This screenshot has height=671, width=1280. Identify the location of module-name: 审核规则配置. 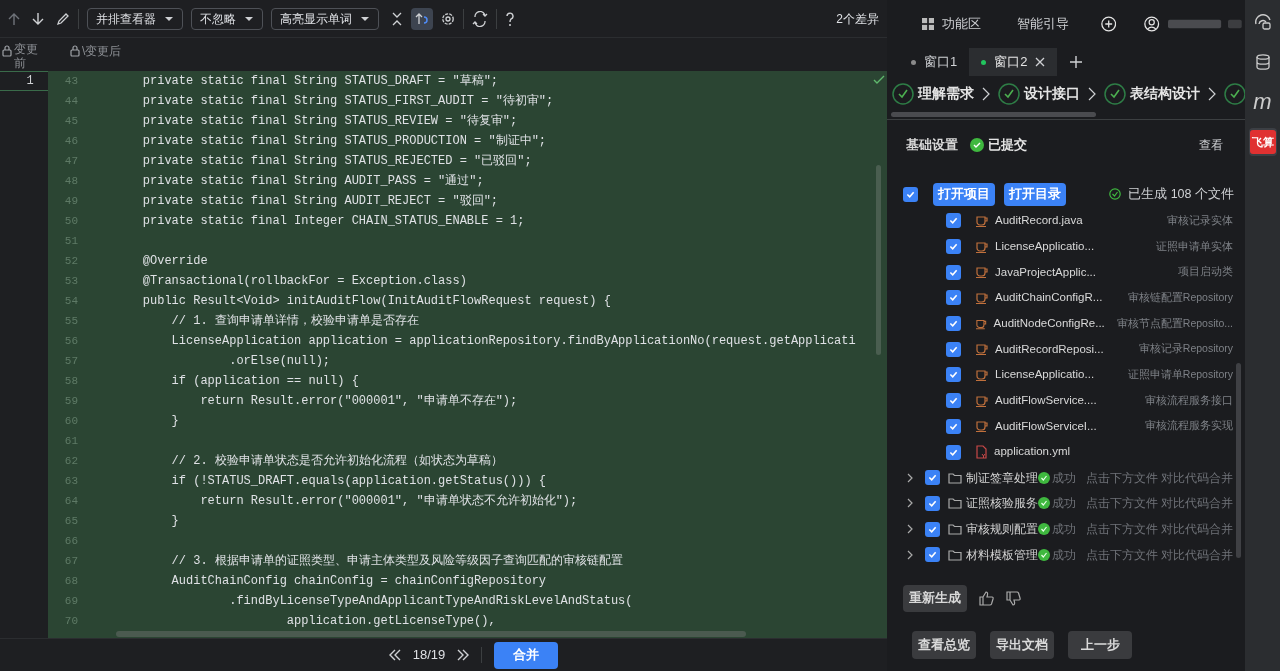
(1002, 529).